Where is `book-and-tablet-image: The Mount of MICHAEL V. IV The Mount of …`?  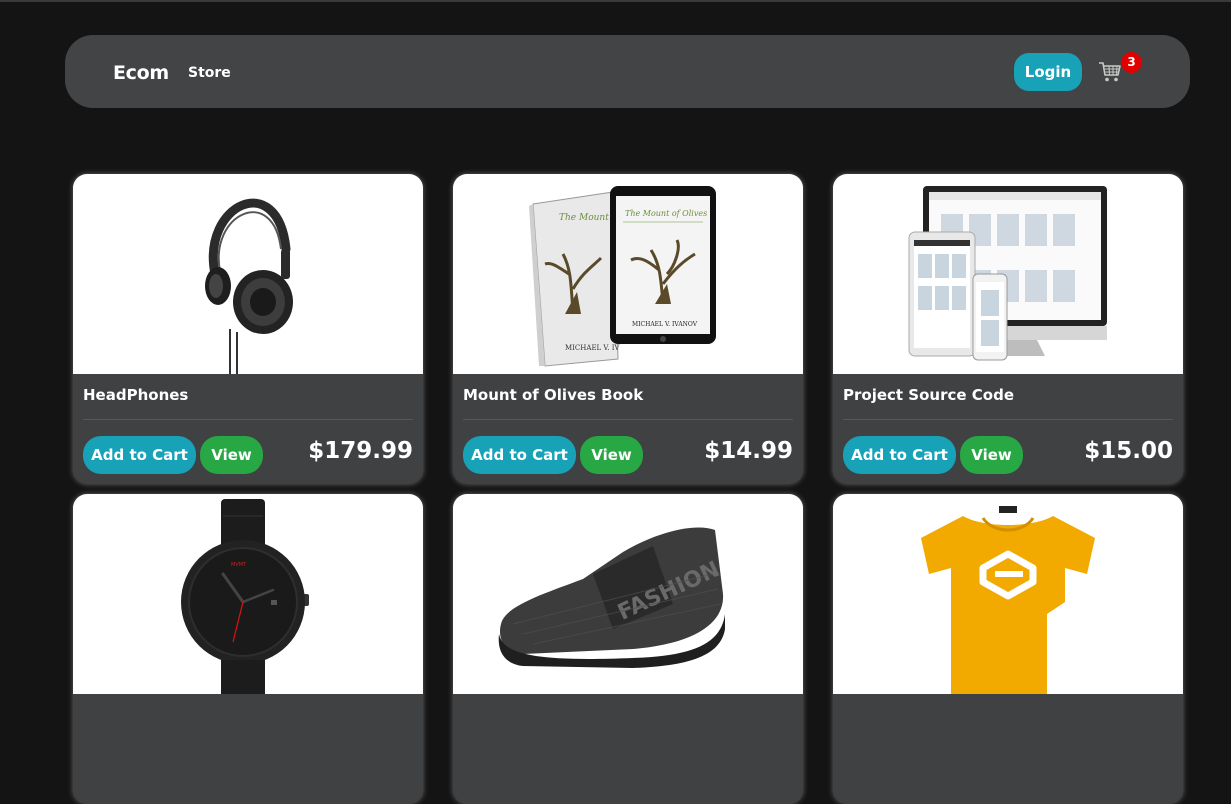 book-and-tablet-image: The Mount of MICHAEL V. IV The Mount of … is located at coordinates (622, 276).